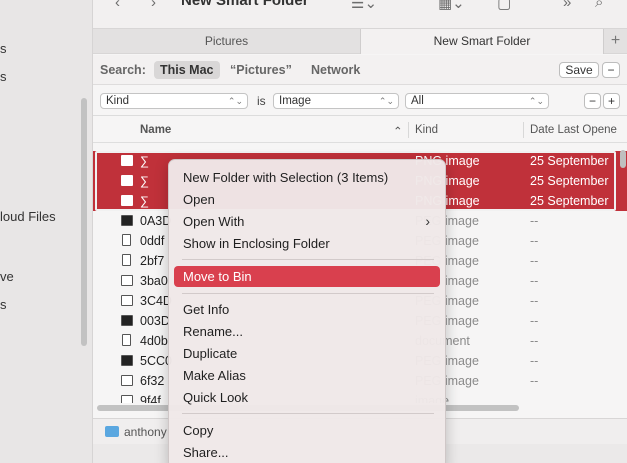 The height and width of the screenshot is (463, 627). What do you see at coordinates (155, 321) in the screenshot?
I see `file-name: 003D` at bounding box center [155, 321].